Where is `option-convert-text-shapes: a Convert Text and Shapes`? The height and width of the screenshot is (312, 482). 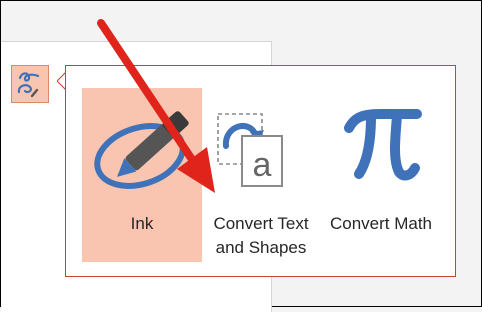 option-convert-text-shapes: a Convert Text and Shapes is located at coordinates (261, 175).